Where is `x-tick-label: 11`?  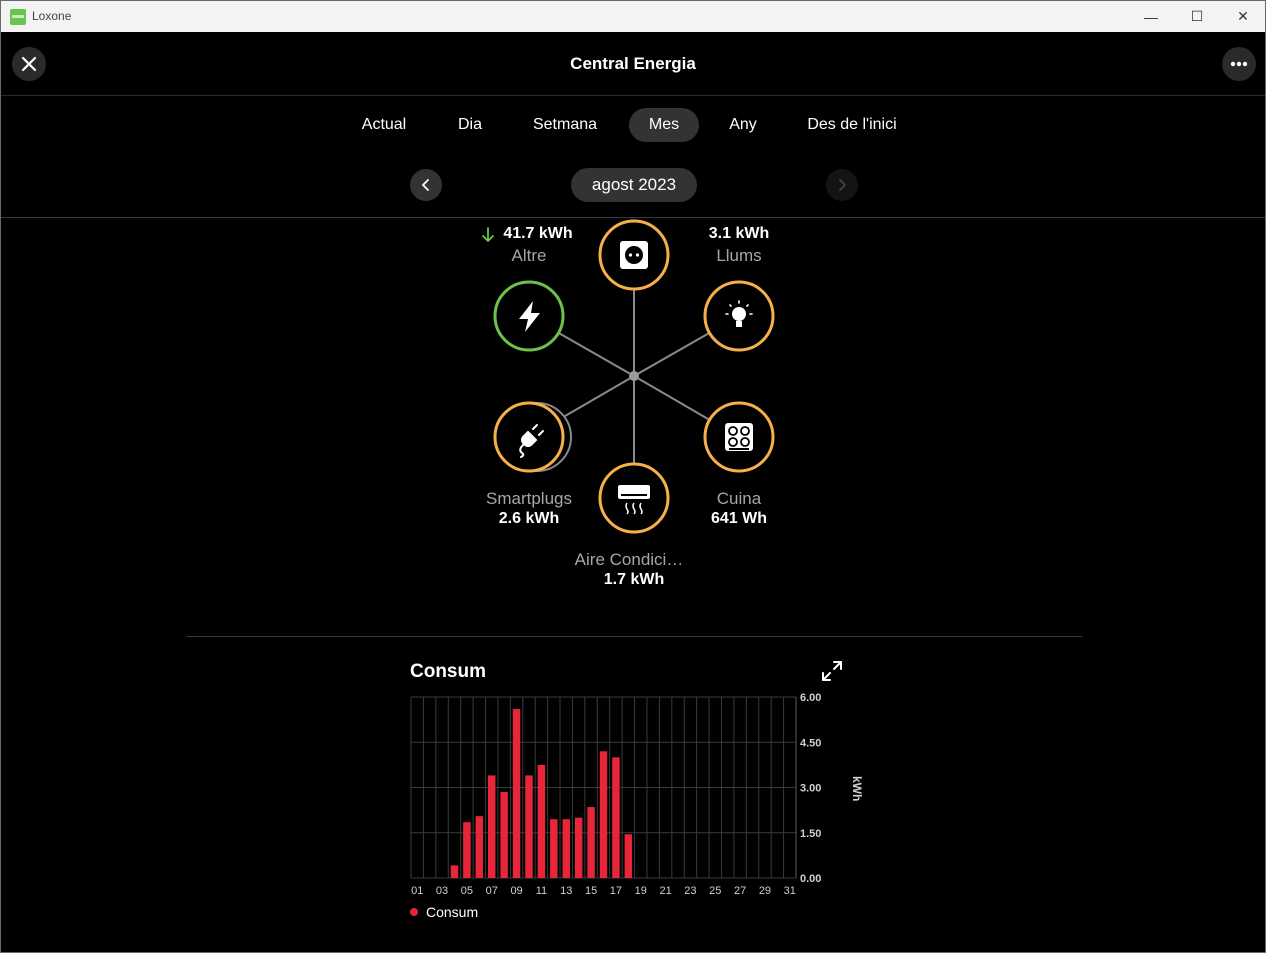 x-tick-label: 11 is located at coordinates (541, 891).